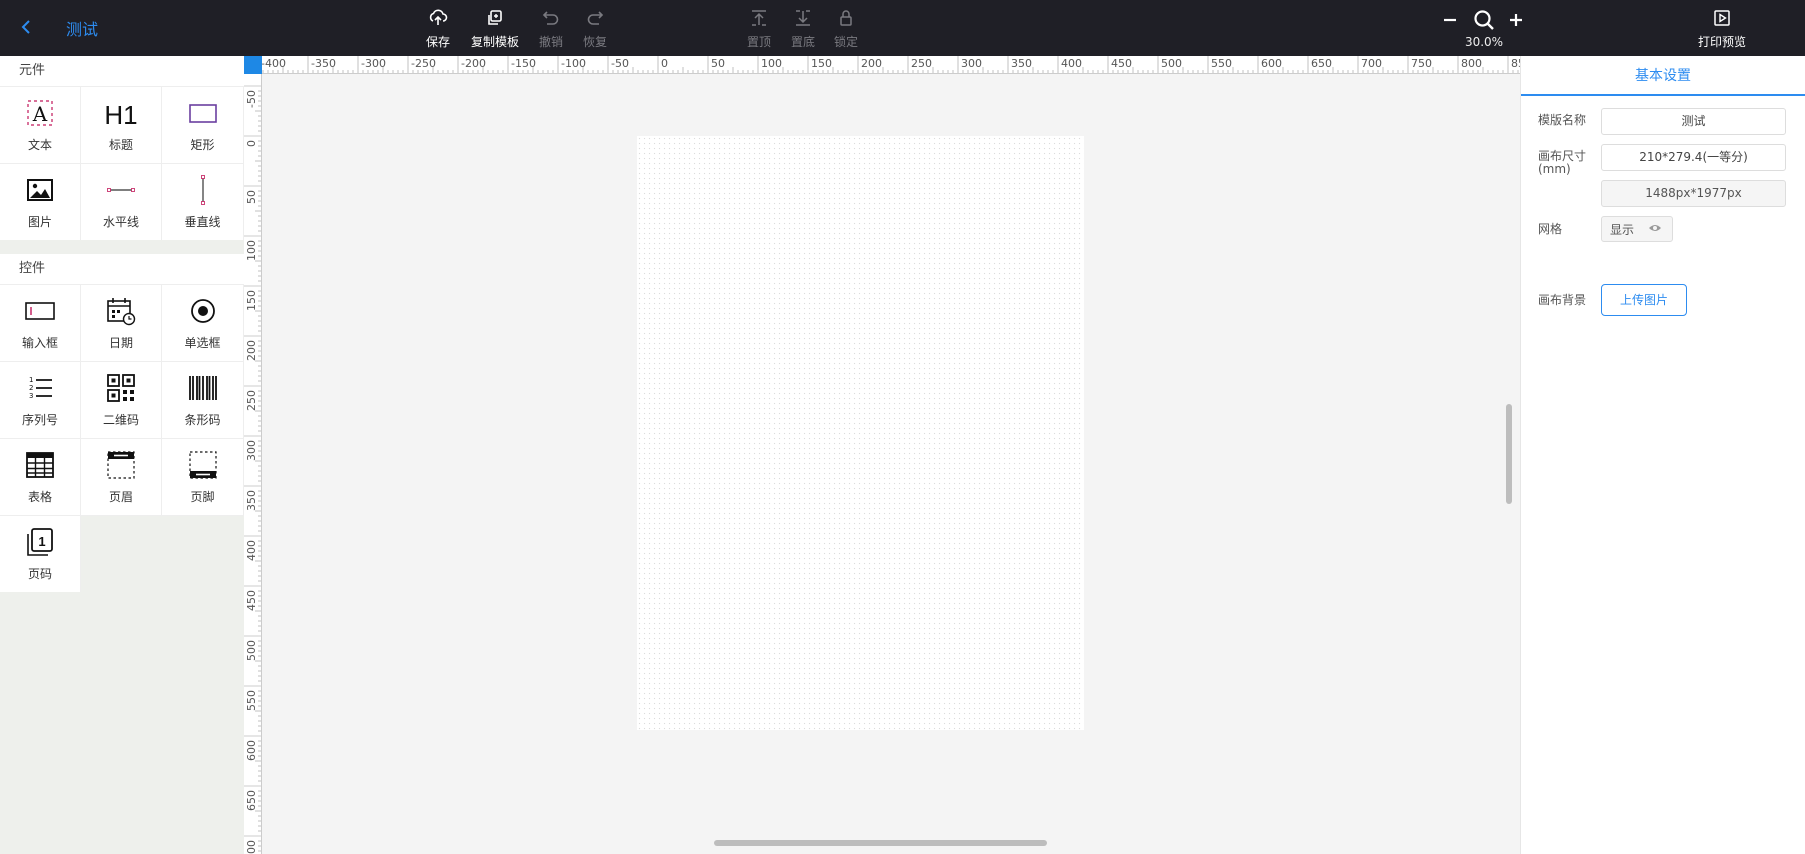 The image size is (1805, 854). What do you see at coordinates (39, 343) in the screenshot?
I see `control-input-box-label: 输入框` at bounding box center [39, 343].